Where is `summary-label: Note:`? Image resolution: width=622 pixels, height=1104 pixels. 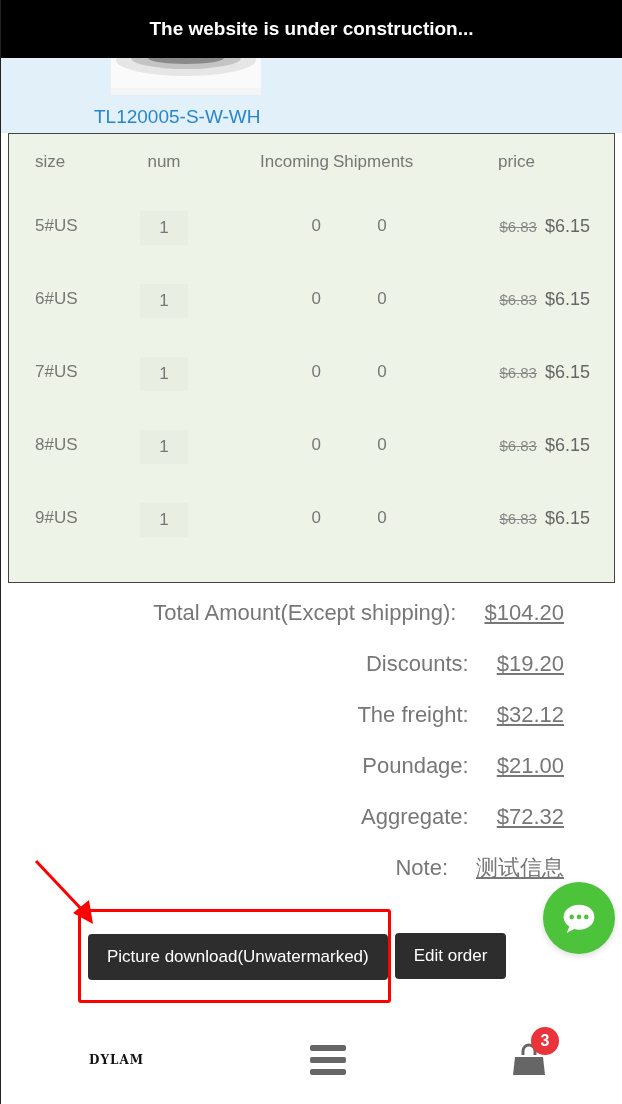 summary-label: Note: is located at coordinates (421, 868).